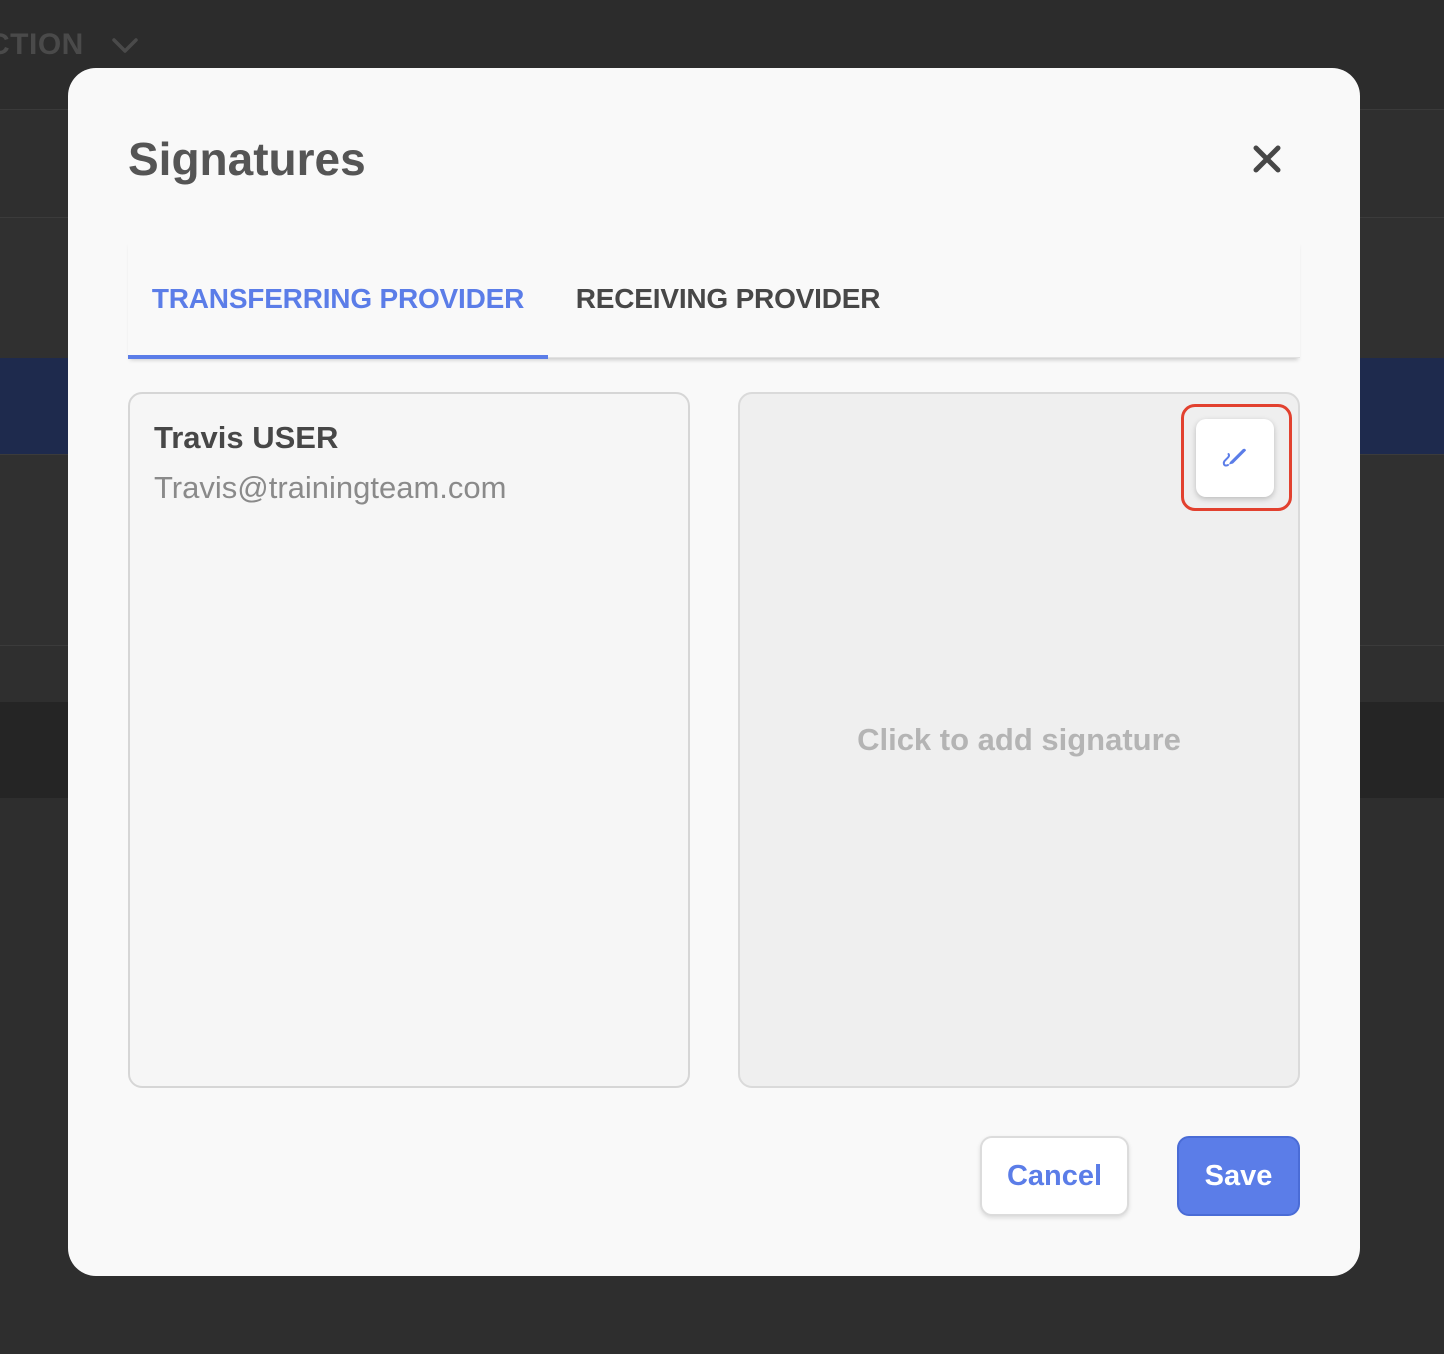  What do you see at coordinates (330, 487) in the screenshot?
I see `provider-email: Travis@trainingteam.com` at bounding box center [330, 487].